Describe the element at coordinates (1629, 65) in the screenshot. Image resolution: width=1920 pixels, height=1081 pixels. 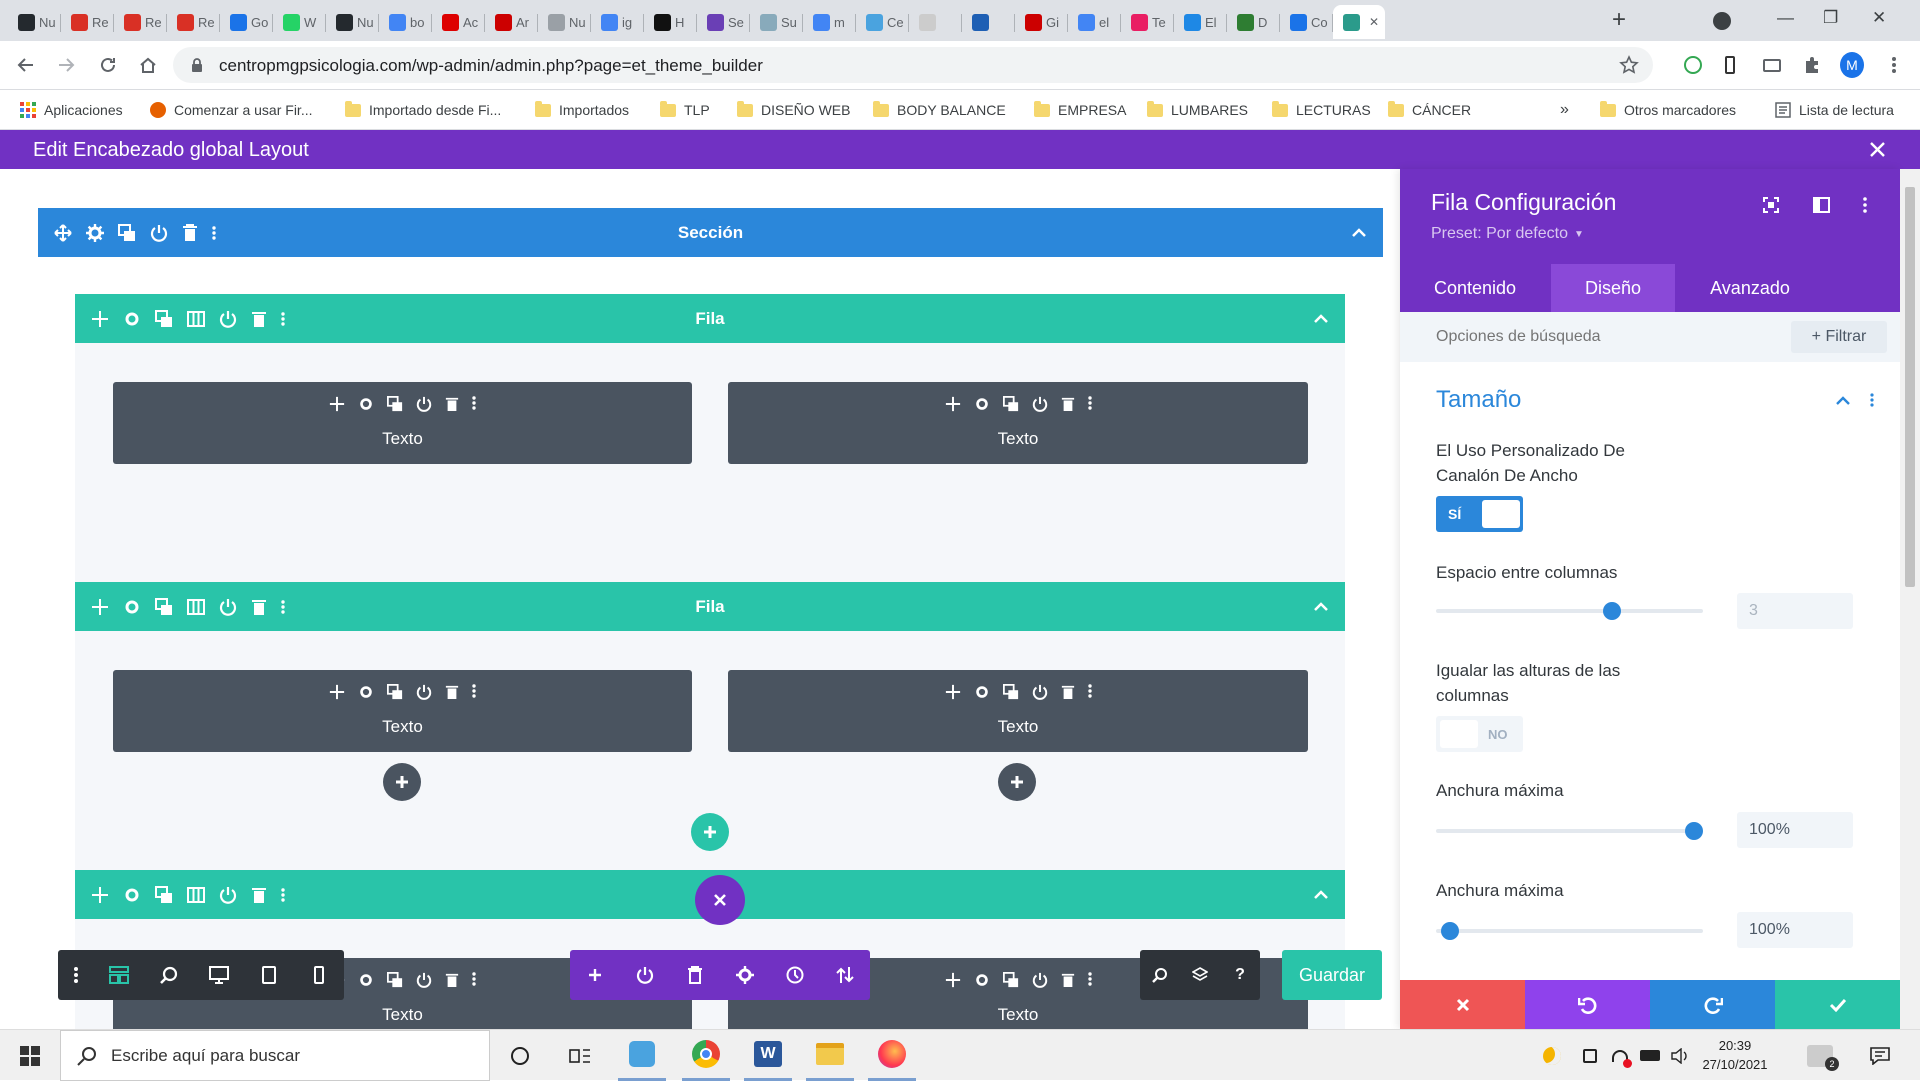
I see `bookmark-star-icon` at that location.